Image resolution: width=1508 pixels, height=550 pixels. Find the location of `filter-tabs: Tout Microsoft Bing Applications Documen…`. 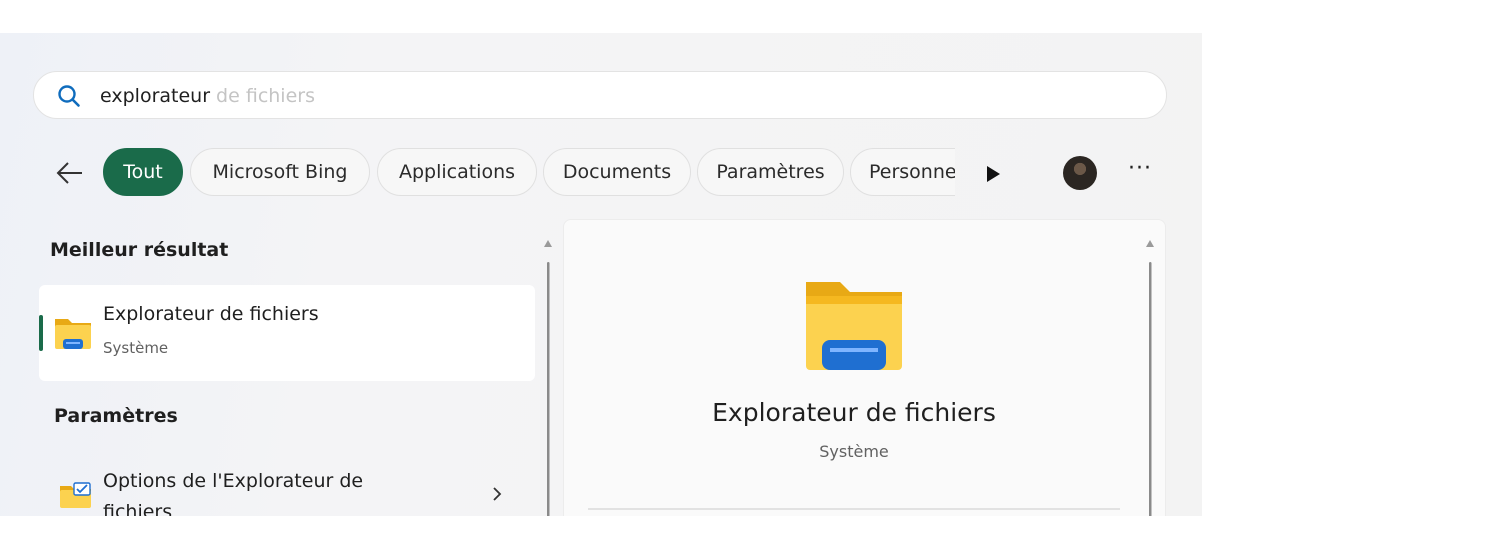

filter-tabs: Tout Microsoft Bing Applications Documen… is located at coordinates (529, 173).